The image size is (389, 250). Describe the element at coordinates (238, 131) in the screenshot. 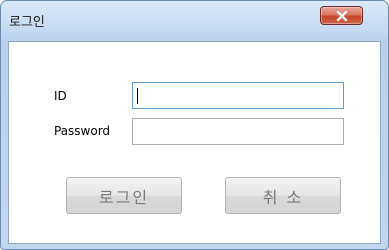

I see `password-input` at that location.